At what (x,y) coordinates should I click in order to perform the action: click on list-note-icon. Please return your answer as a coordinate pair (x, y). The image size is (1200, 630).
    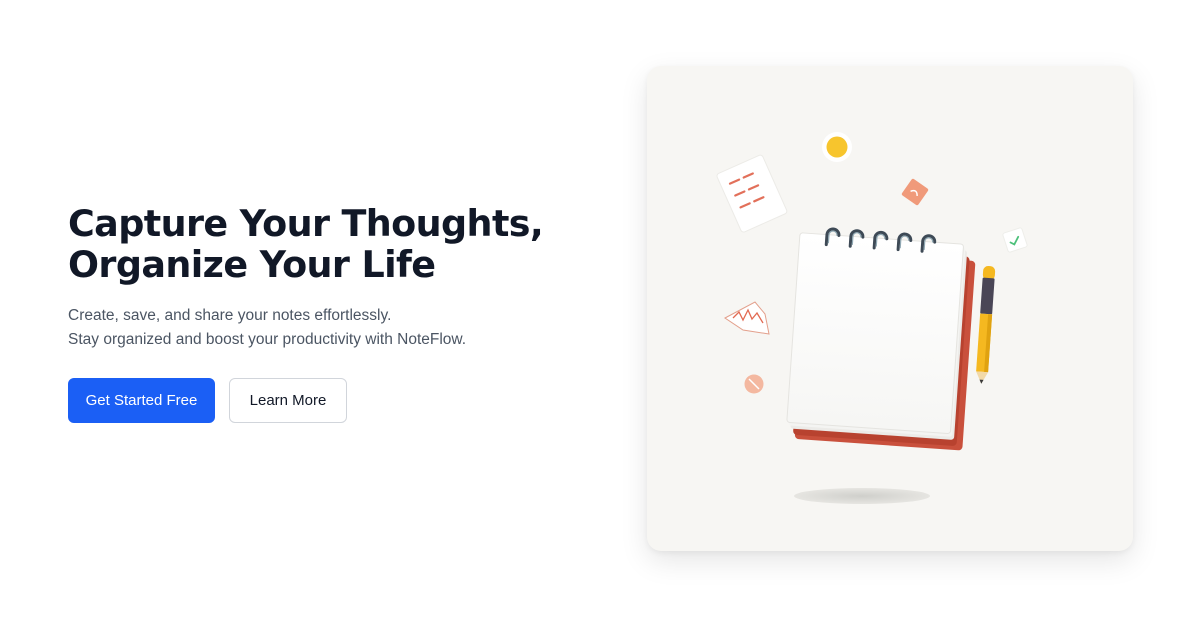
    Looking at the image, I should click on (752, 193).